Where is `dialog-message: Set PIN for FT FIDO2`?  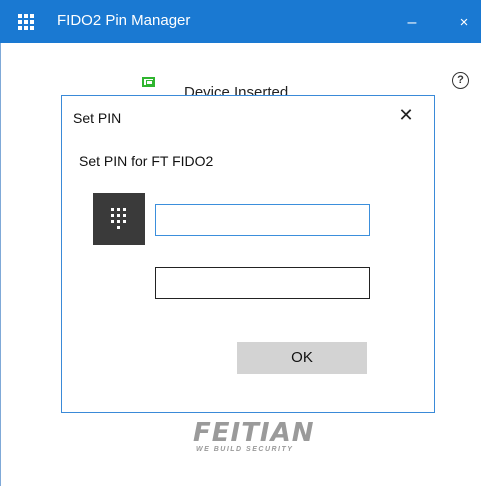
dialog-message: Set PIN for FT FIDO2 is located at coordinates (146, 161).